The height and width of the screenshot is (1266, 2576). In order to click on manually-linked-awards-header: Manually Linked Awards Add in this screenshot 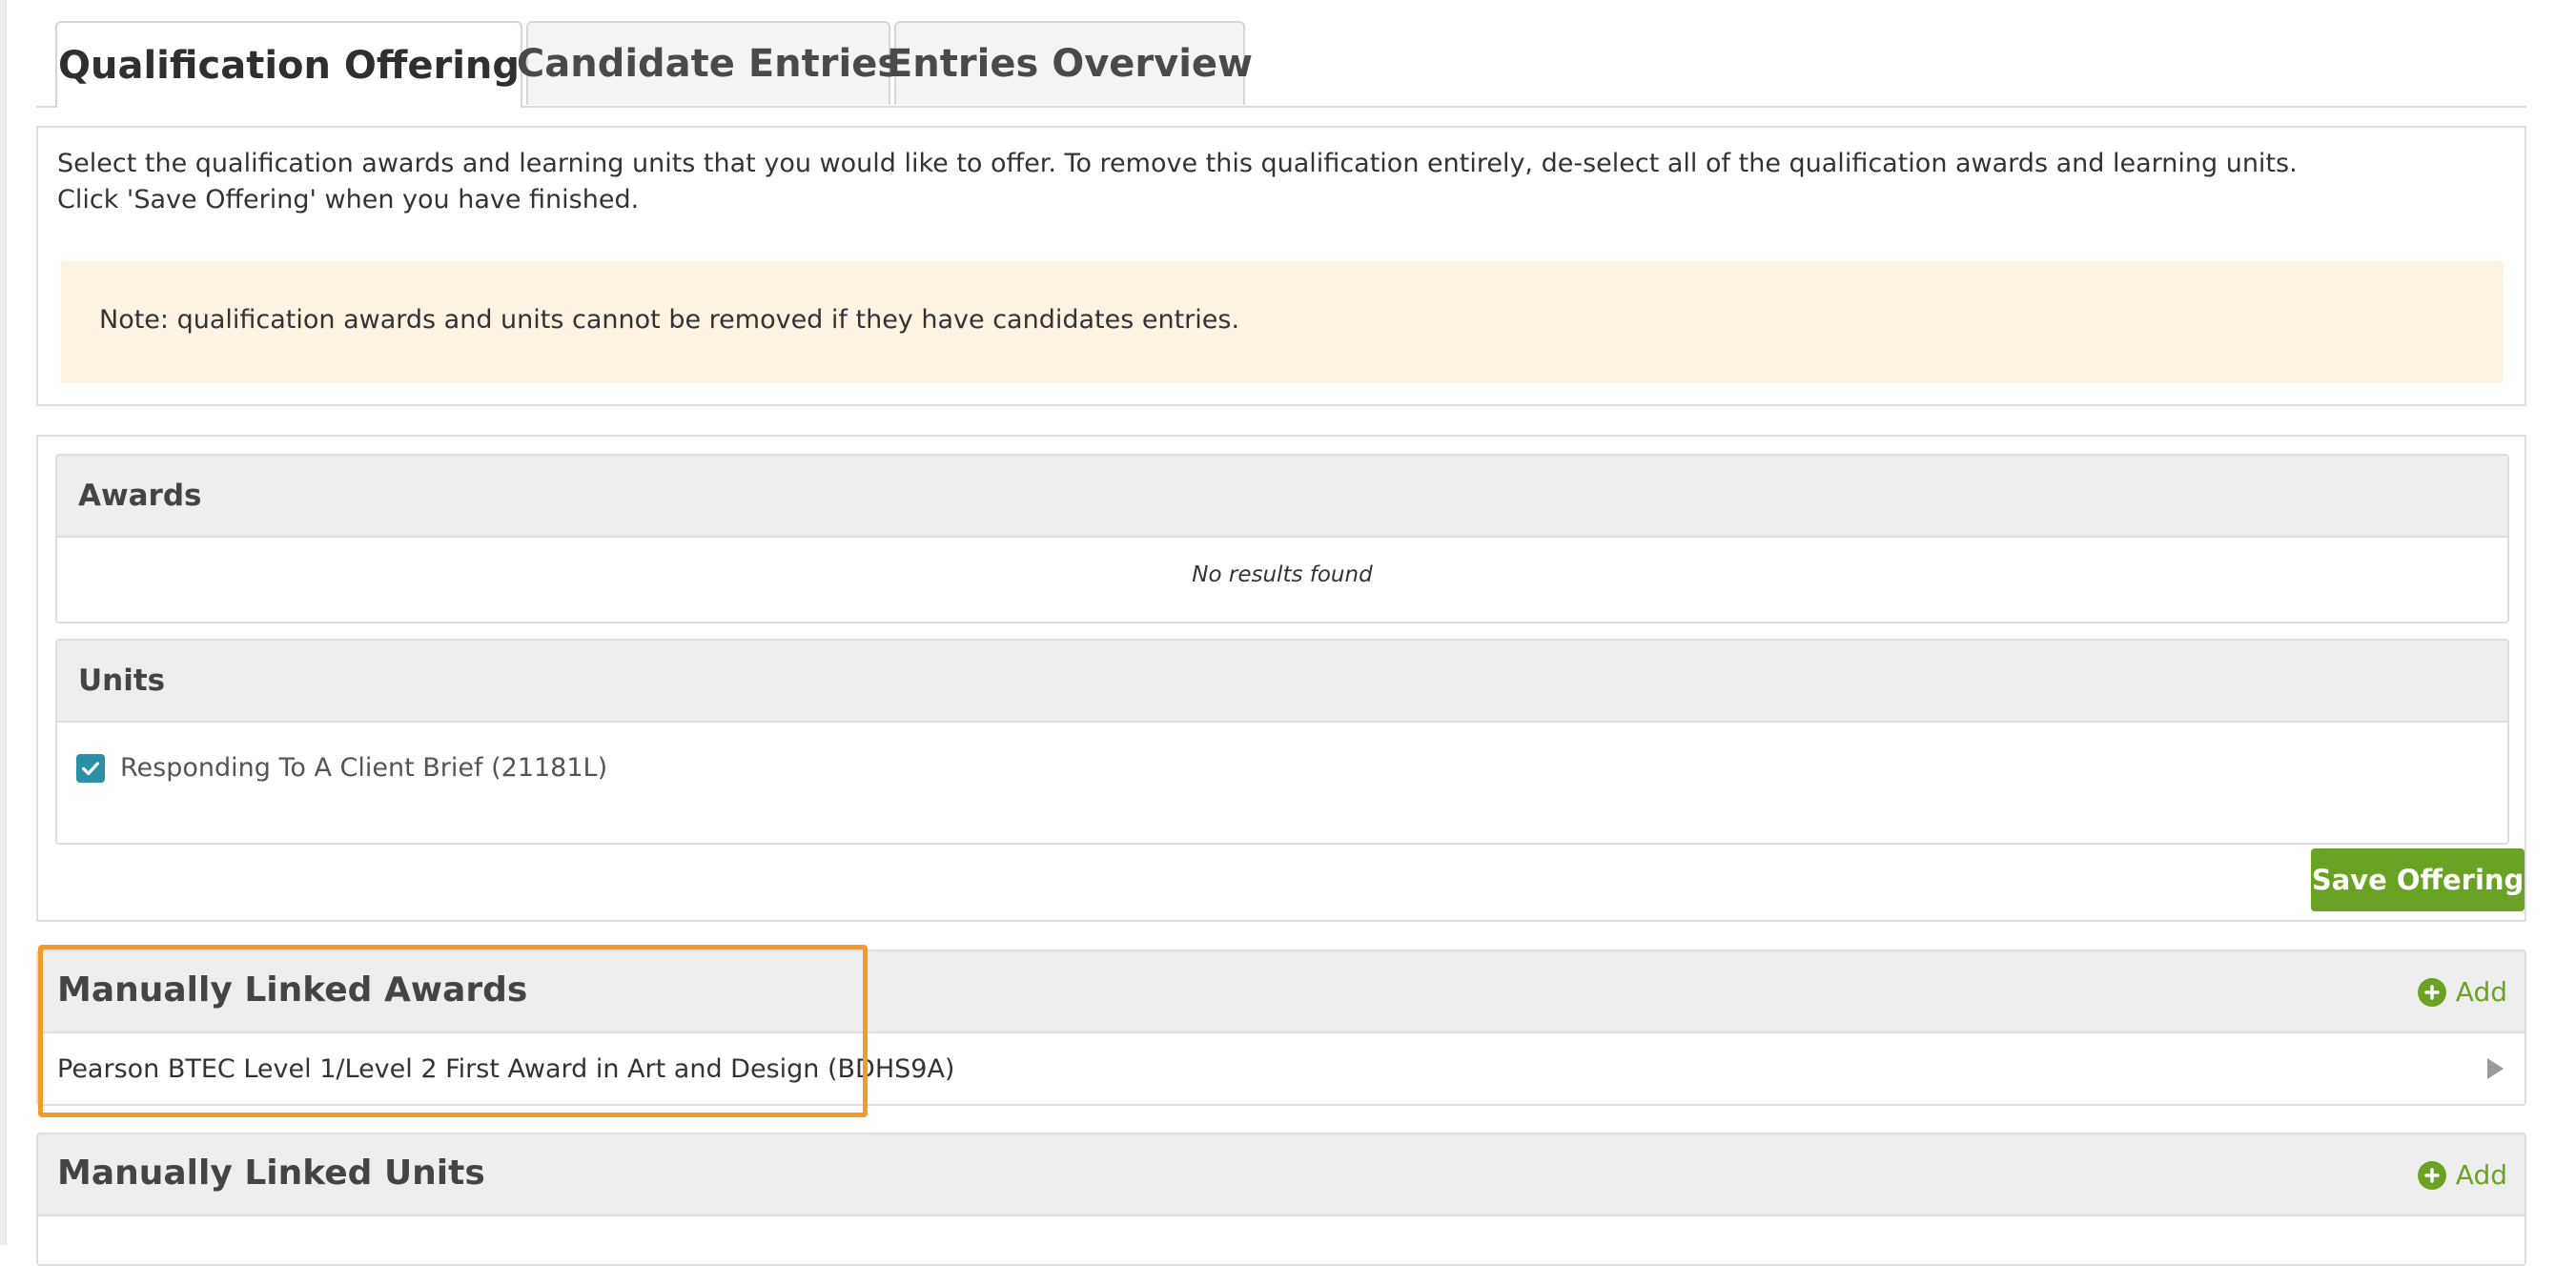, I will do `click(1281, 992)`.